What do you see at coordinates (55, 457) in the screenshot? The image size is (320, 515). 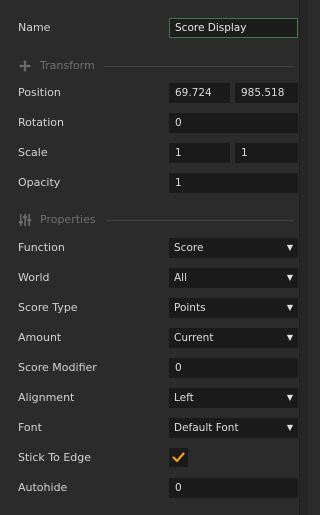 I see `stick-to-edge-label: Stick To Edge` at bounding box center [55, 457].